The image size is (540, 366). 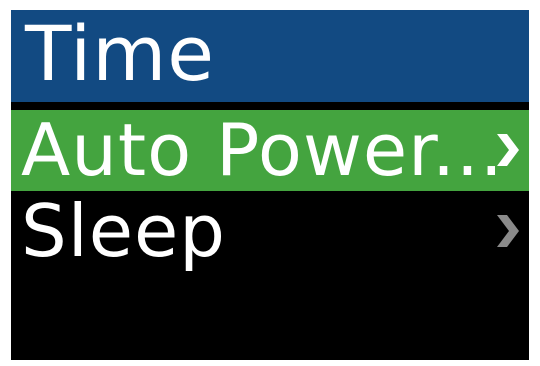 What do you see at coordinates (120, 54) in the screenshot?
I see `menu-title: Time` at bounding box center [120, 54].